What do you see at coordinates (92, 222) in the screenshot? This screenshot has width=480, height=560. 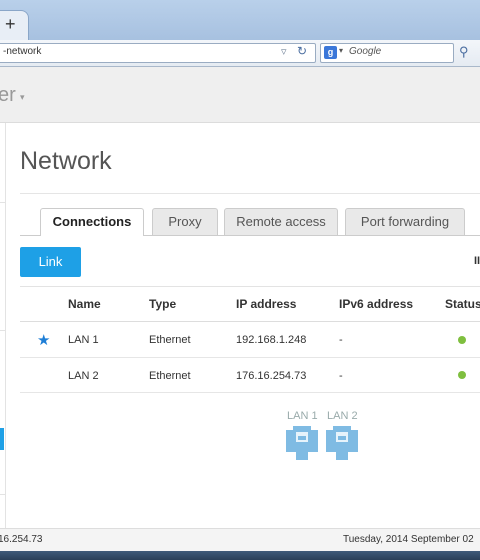 I see `tab-connections: Connections` at bounding box center [92, 222].